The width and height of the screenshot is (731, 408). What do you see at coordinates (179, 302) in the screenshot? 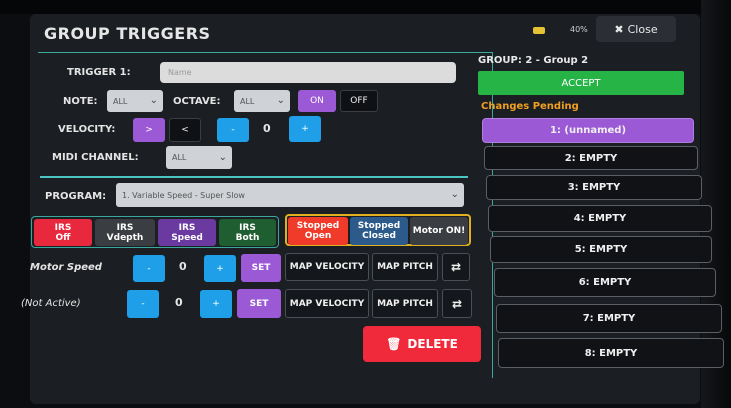
I see `not-active-value: 0` at bounding box center [179, 302].